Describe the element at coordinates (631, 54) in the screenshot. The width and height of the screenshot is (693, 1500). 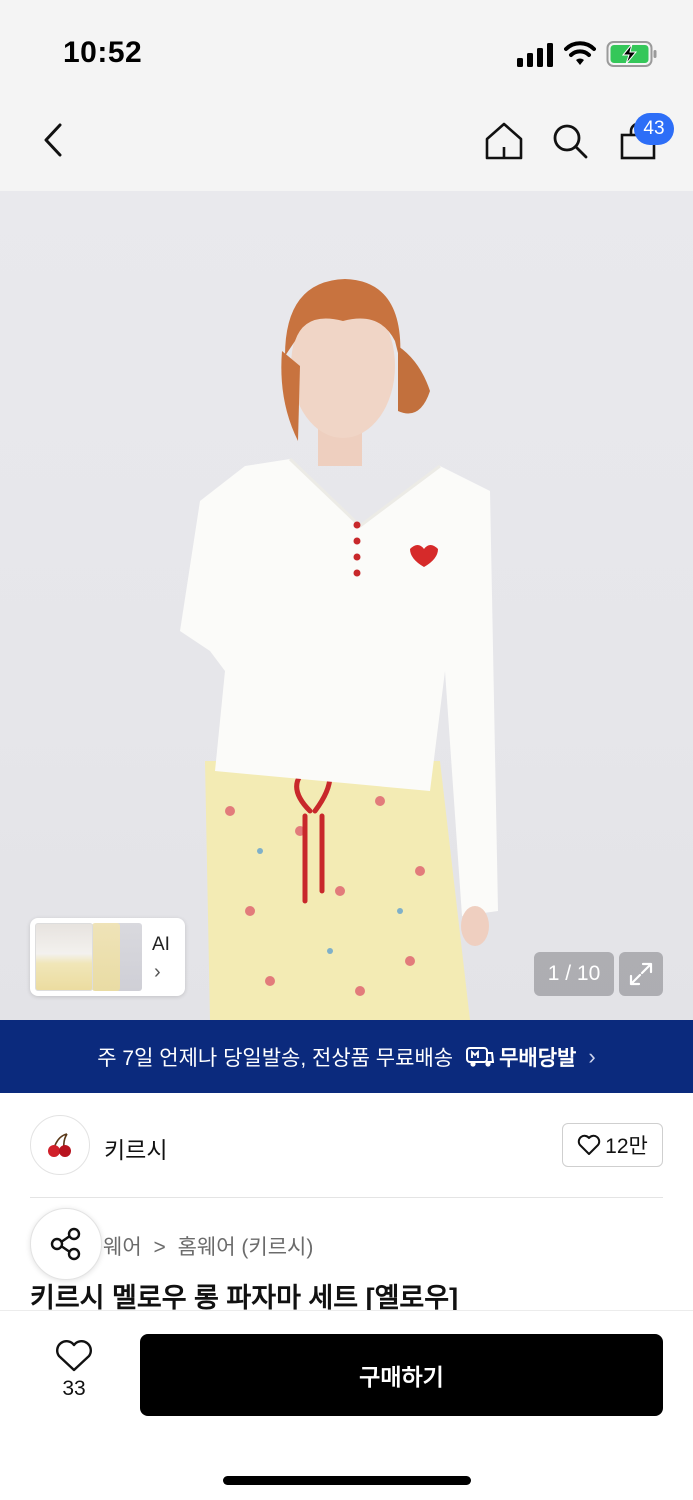
I see `battery-charging-icon` at that location.